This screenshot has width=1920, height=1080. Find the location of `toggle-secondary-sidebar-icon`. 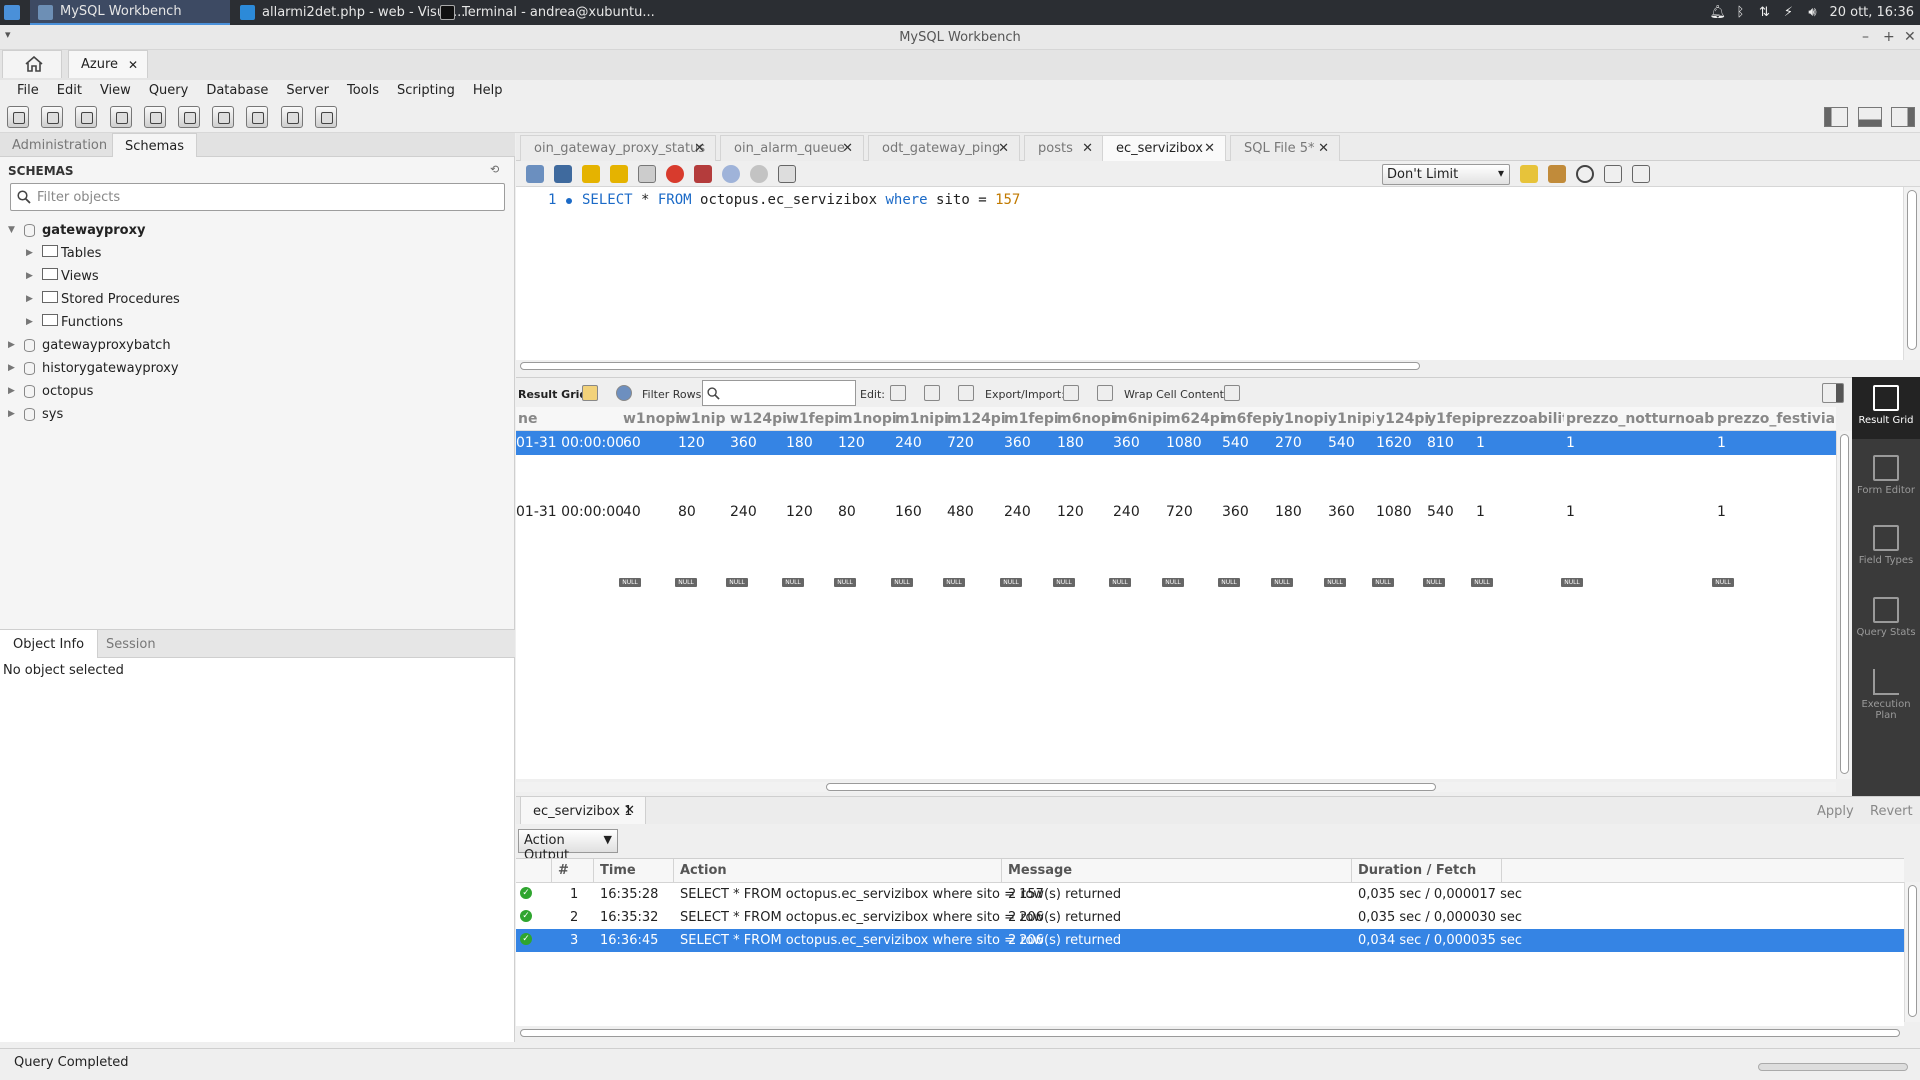

toggle-secondary-sidebar-icon is located at coordinates (1903, 117).